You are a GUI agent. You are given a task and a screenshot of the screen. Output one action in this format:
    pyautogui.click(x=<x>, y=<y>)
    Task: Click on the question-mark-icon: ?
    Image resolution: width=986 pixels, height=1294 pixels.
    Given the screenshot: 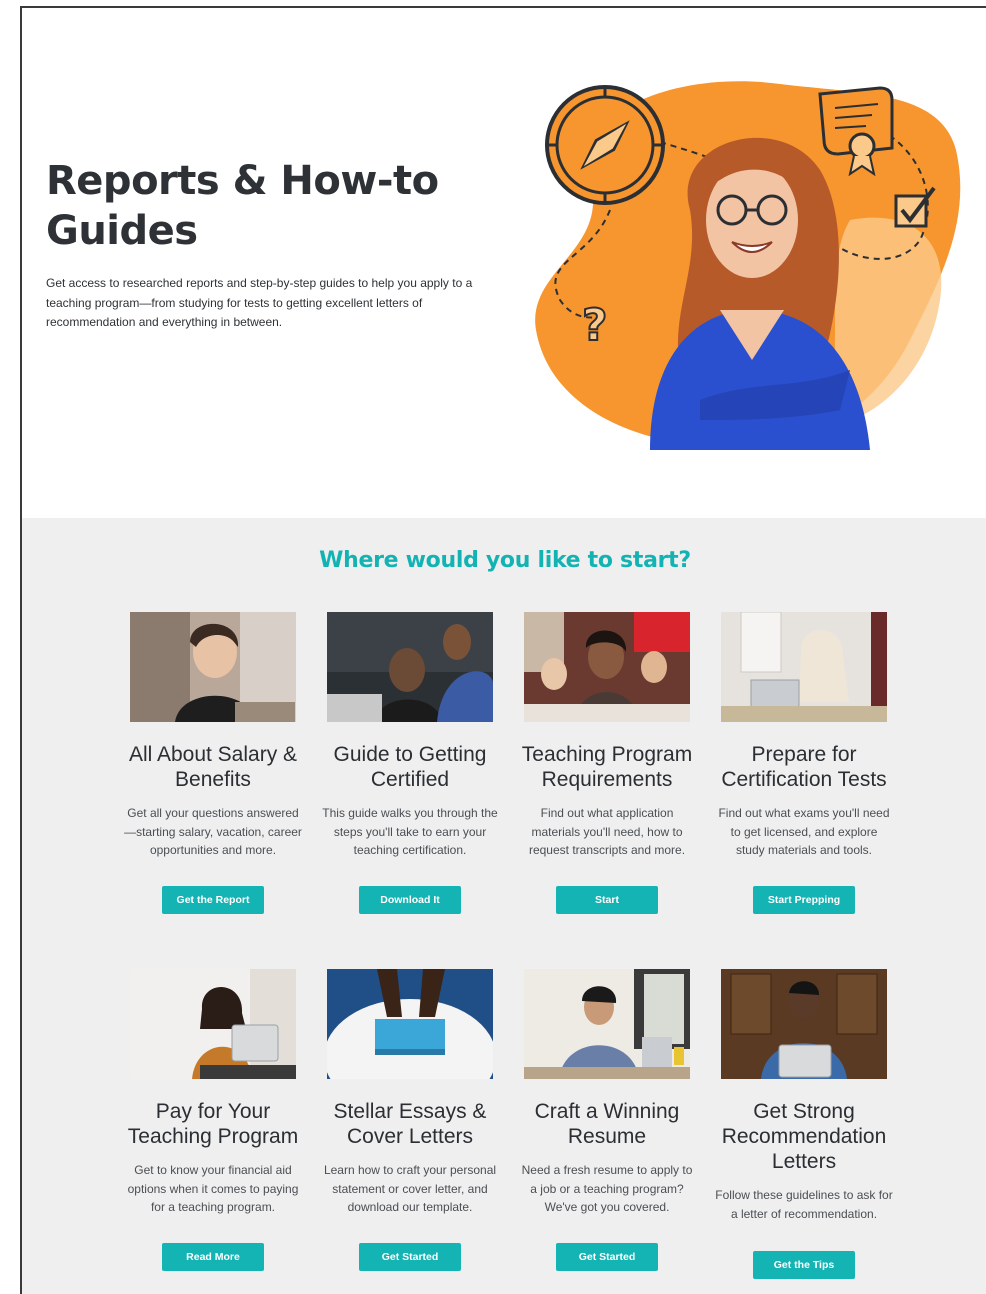 What is the action you would take?
    pyautogui.click(x=595, y=325)
    